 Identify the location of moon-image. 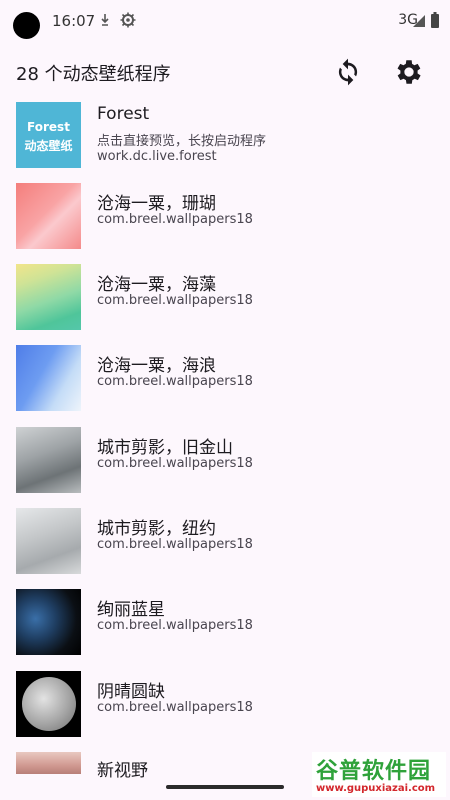
(49, 704).